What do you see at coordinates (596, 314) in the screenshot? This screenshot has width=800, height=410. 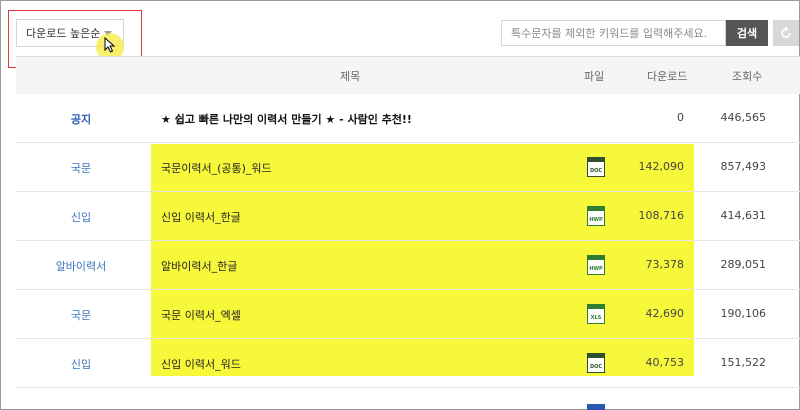 I see `xls-file-icon: XLS` at bounding box center [596, 314].